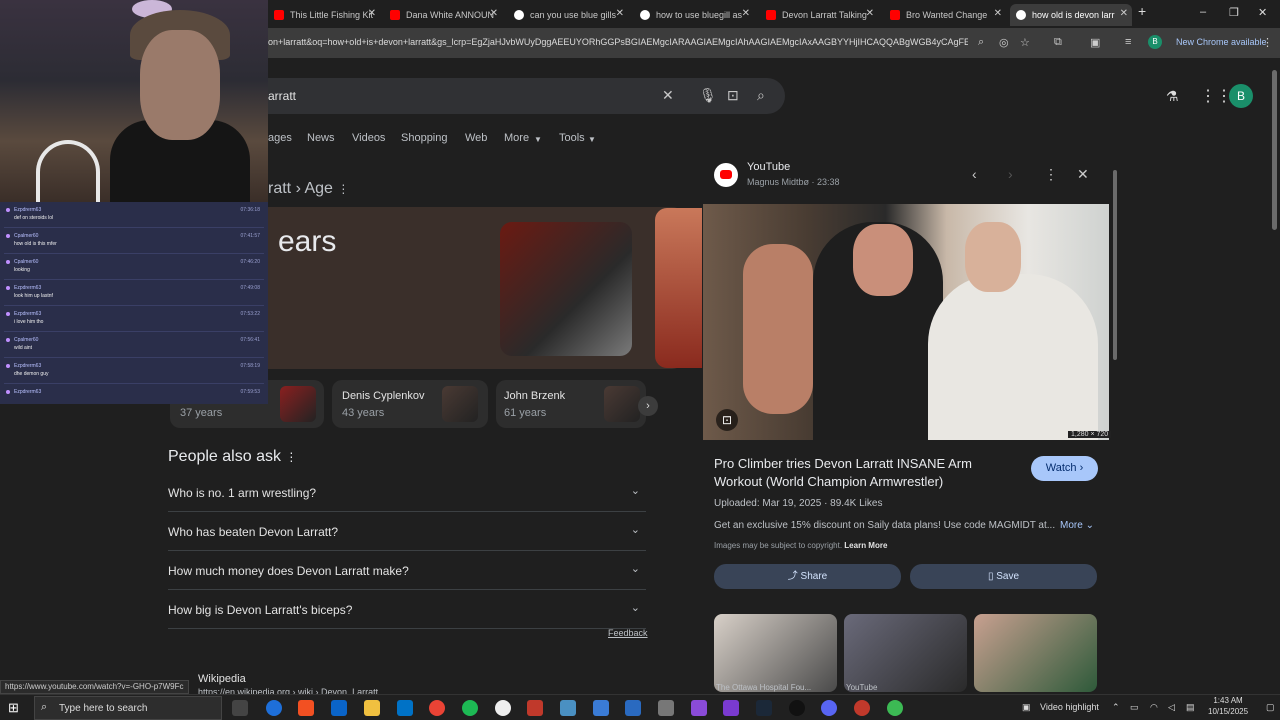 This screenshot has height=720, width=1280. Describe the element at coordinates (407, 493) in the screenshot. I see `paa-question: Who is no. 1 arm wrestling? ⌄` at that location.